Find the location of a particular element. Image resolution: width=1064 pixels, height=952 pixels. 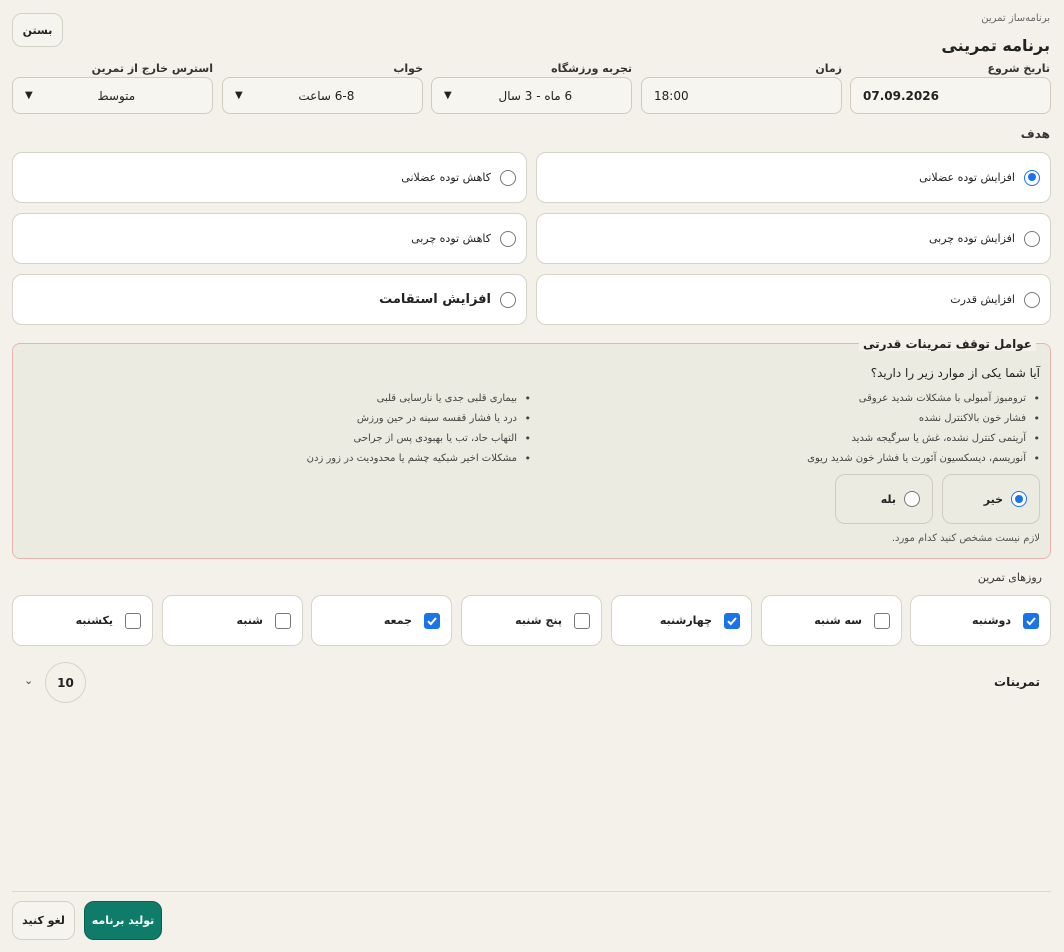

day-option-thursday: پنج شنبه is located at coordinates (531, 620).